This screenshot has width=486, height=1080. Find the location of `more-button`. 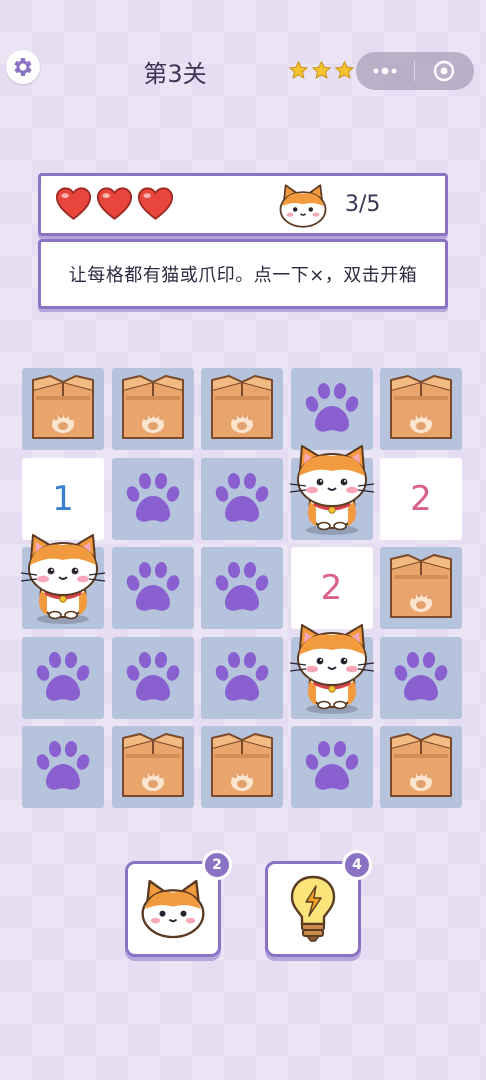

more-button is located at coordinates (385, 71).